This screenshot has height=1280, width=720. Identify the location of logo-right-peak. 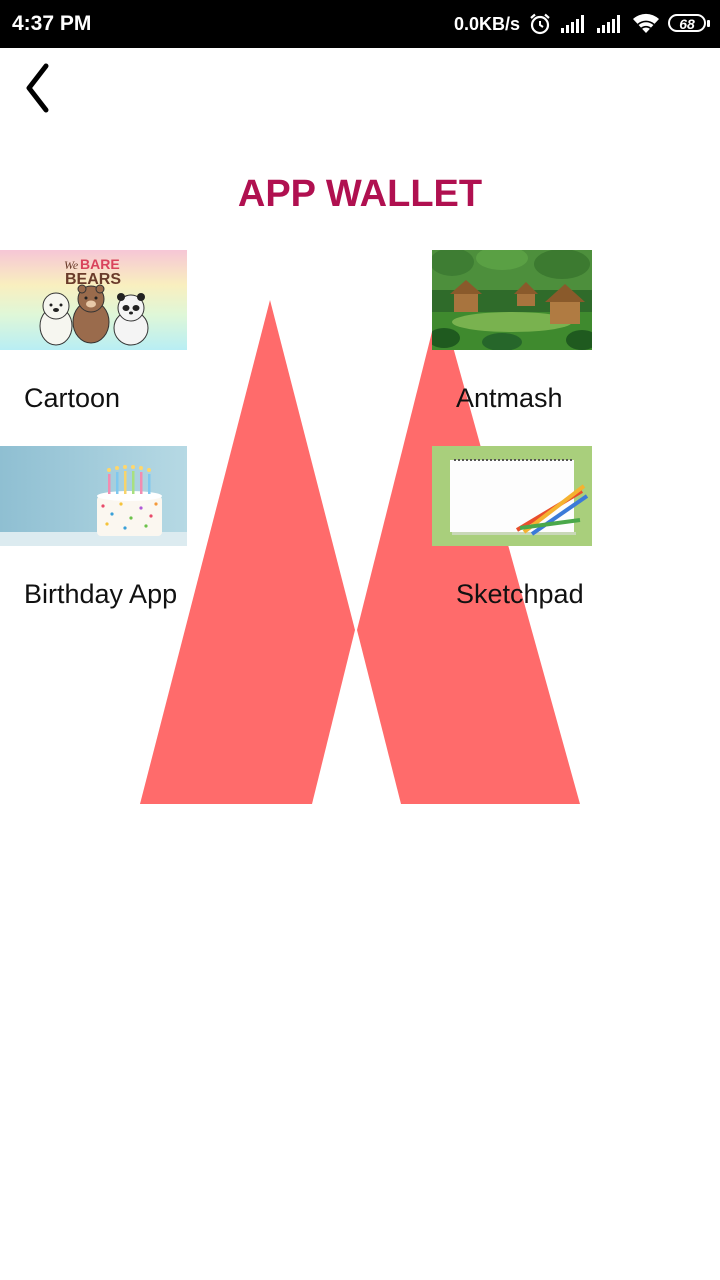
(468, 552).